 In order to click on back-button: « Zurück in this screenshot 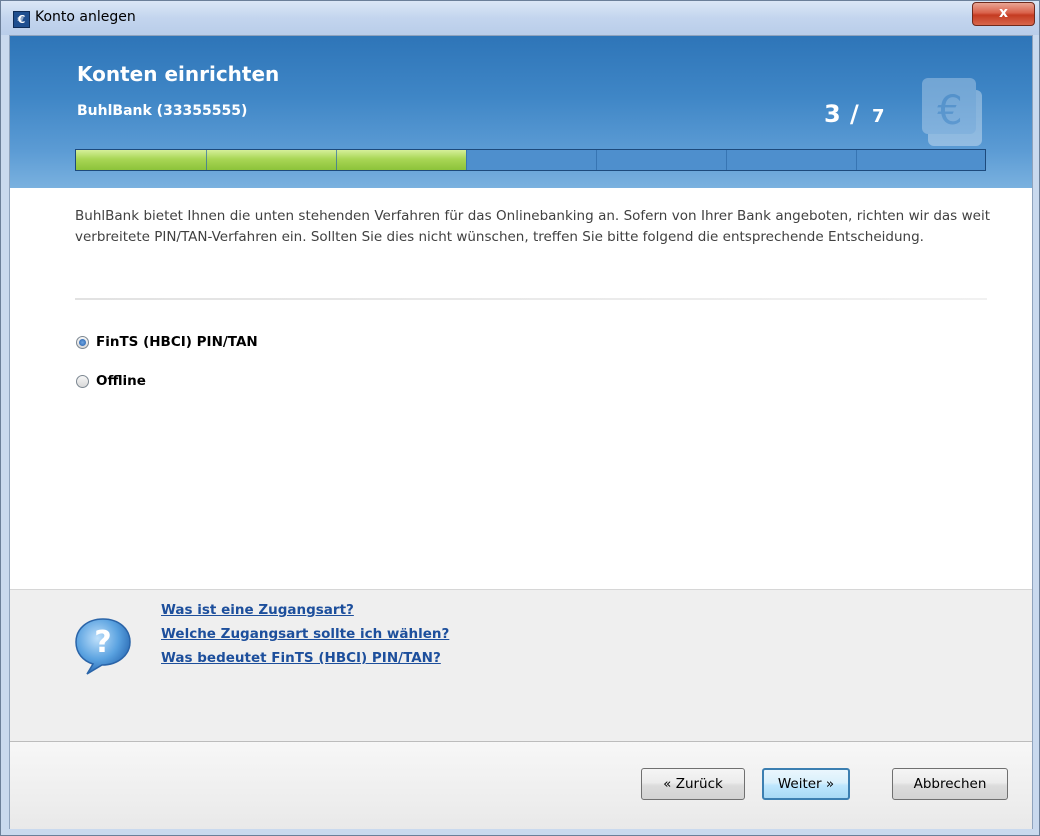, I will do `click(693, 784)`.